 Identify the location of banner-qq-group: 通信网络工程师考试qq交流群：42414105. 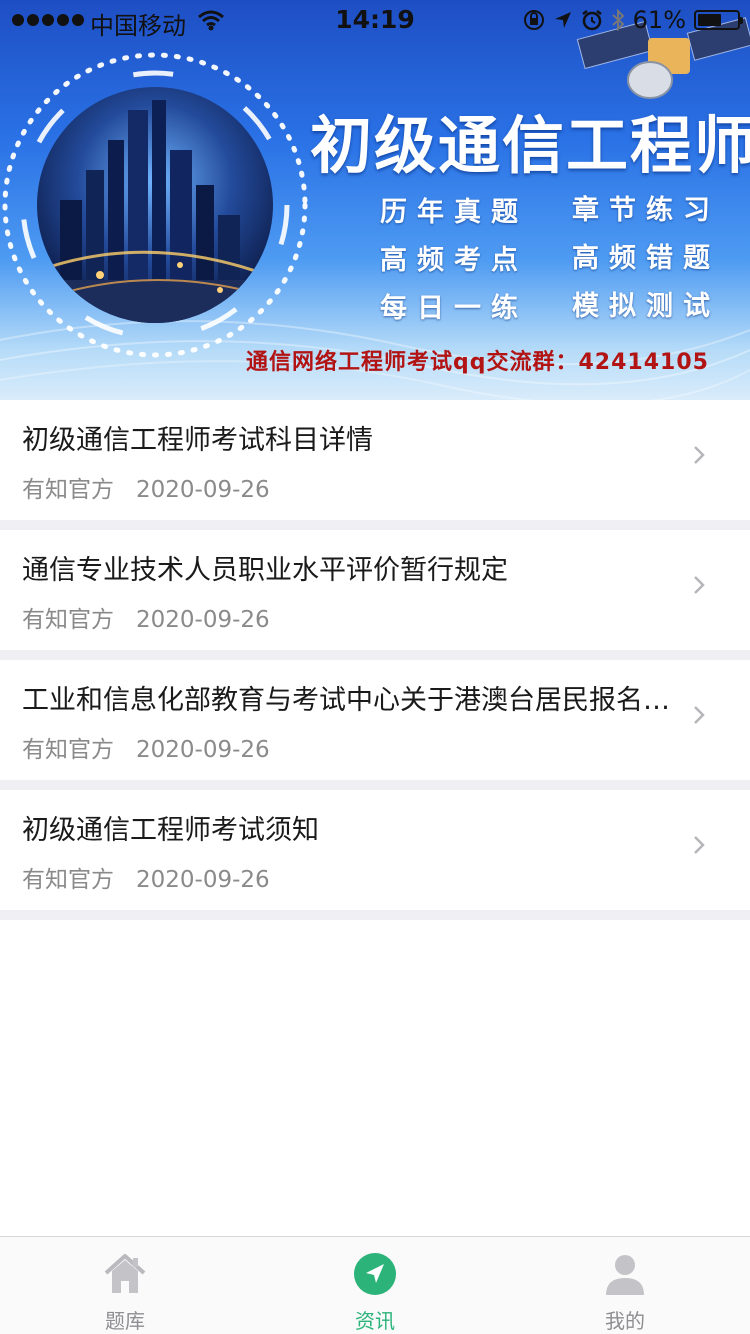
(477, 362).